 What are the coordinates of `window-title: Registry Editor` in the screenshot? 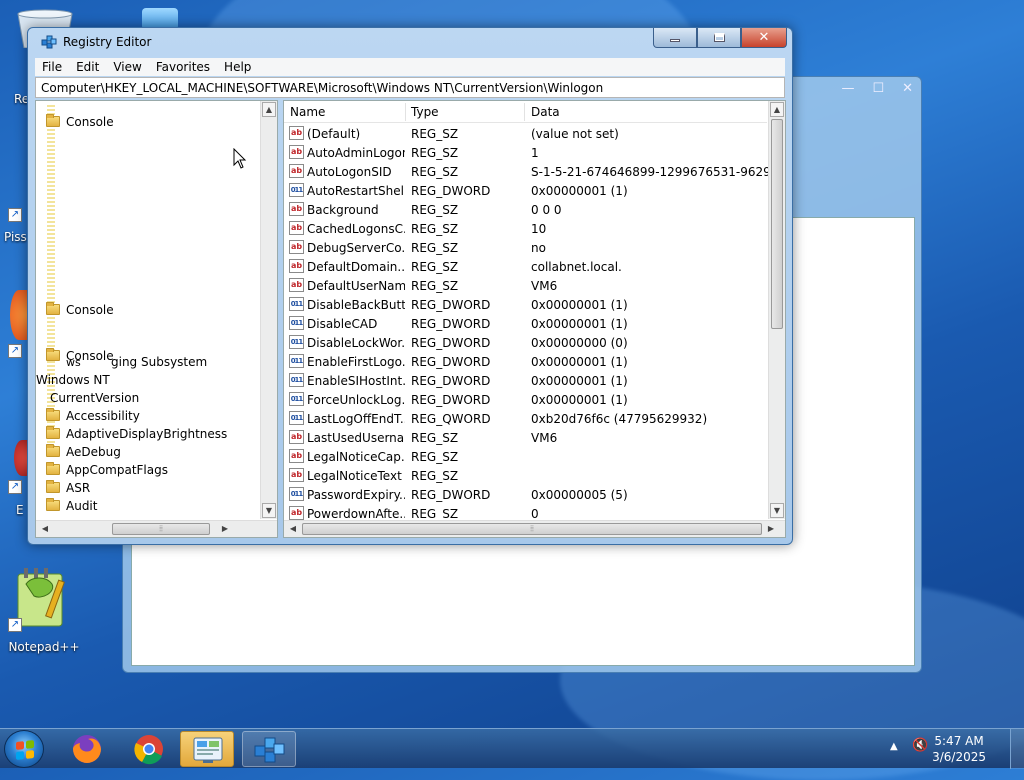 It's located at (107, 42).